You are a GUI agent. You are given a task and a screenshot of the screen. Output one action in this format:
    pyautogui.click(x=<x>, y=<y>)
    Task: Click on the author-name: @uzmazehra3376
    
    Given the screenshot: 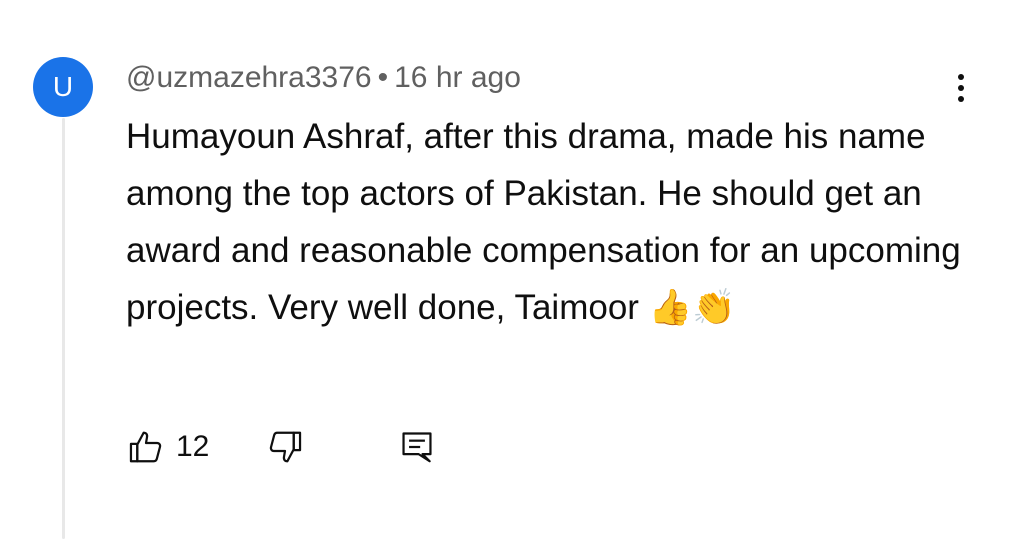 What is the action you would take?
    pyautogui.click(x=249, y=77)
    